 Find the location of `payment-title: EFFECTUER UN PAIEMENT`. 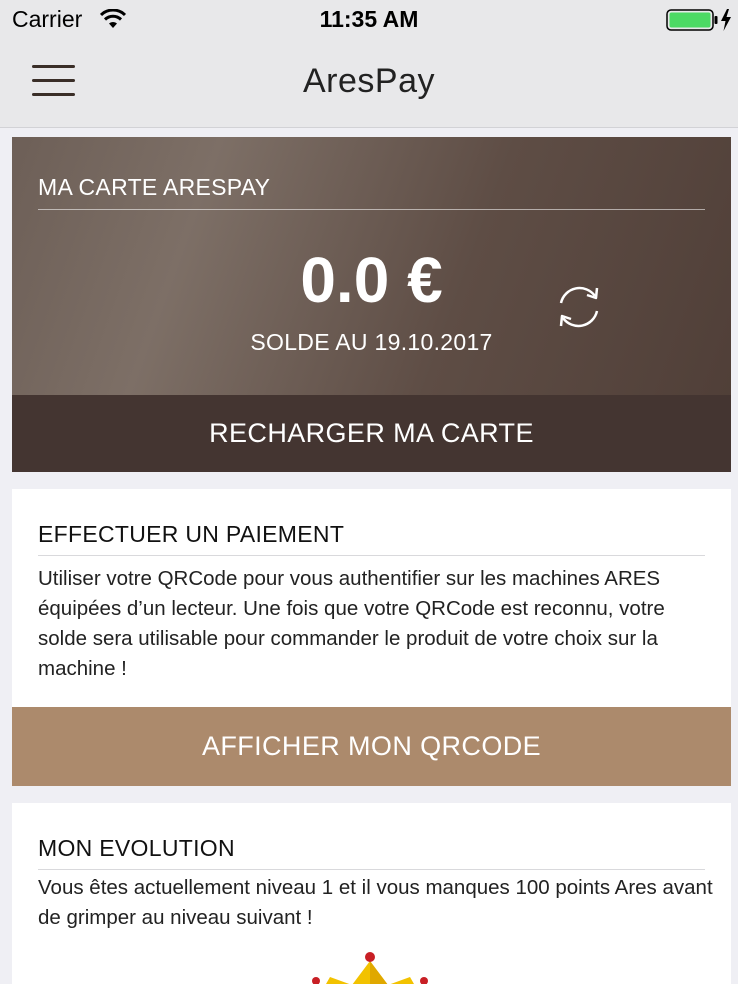

payment-title: EFFECTUER UN PAIEMENT is located at coordinates (191, 534).